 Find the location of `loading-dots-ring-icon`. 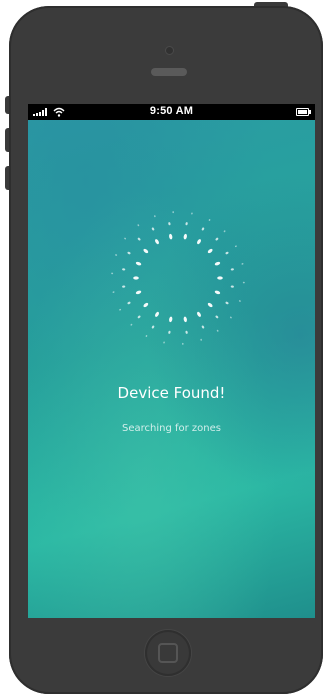

loading-dots-ring-icon is located at coordinates (178, 278).